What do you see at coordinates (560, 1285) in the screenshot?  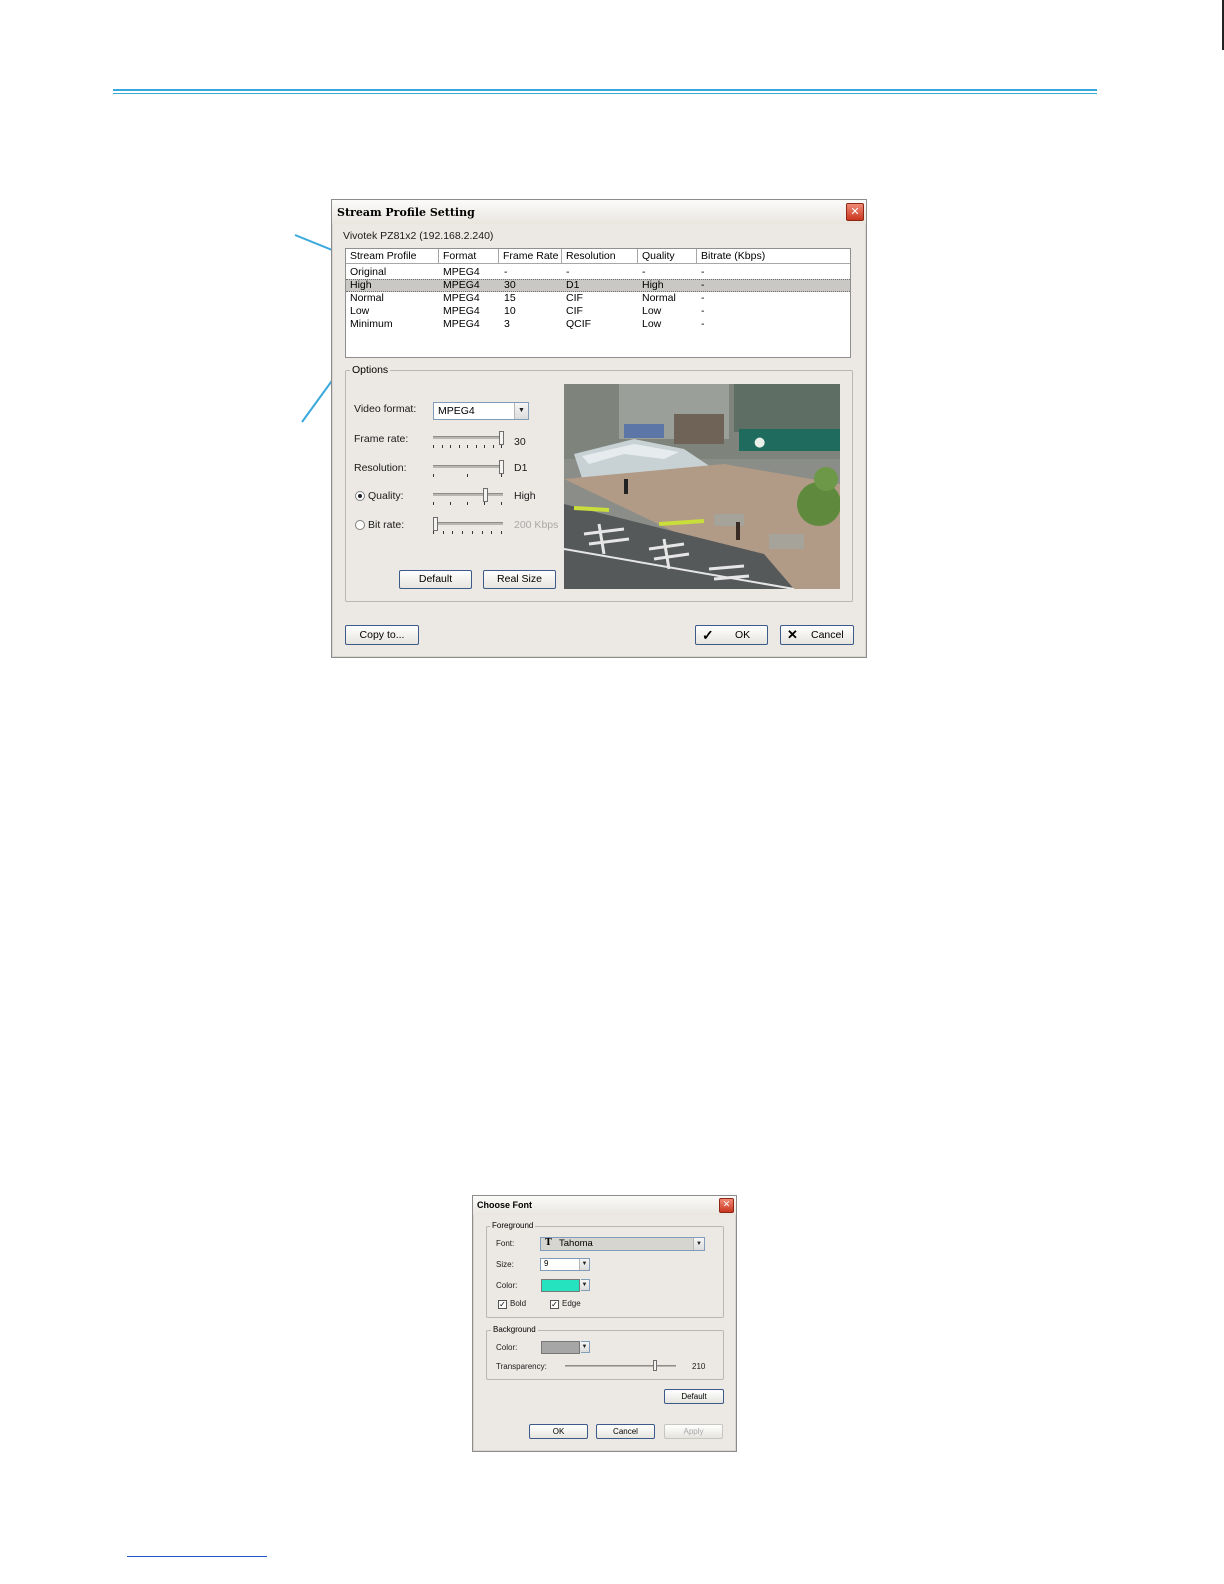 I see `foreground-color-swatch` at bounding box center [560, 1285].